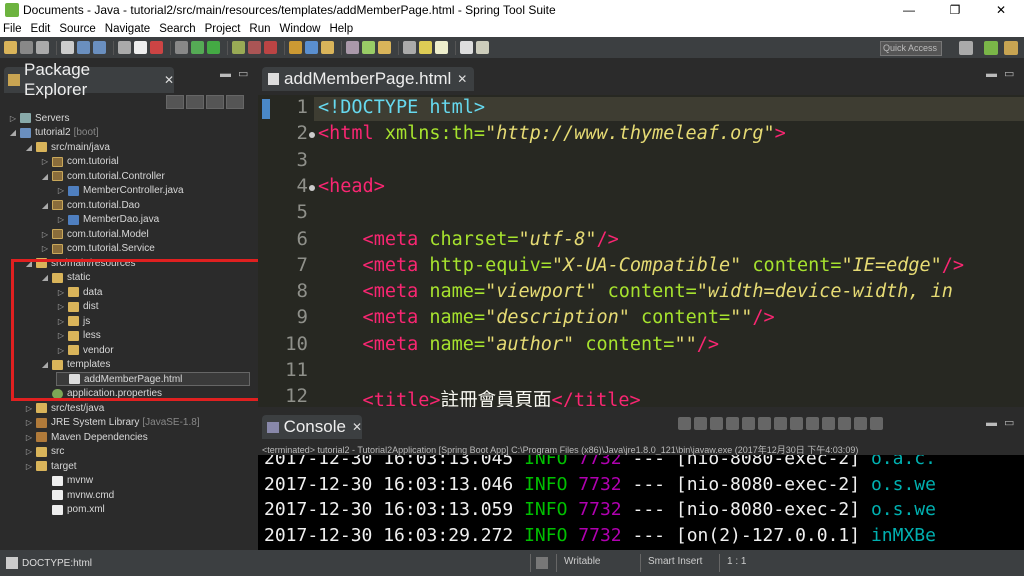 This screenshot has height=576, width=1024. I want to click on tree-item: ▷ com.tutorial.Model, so click(94, 234).